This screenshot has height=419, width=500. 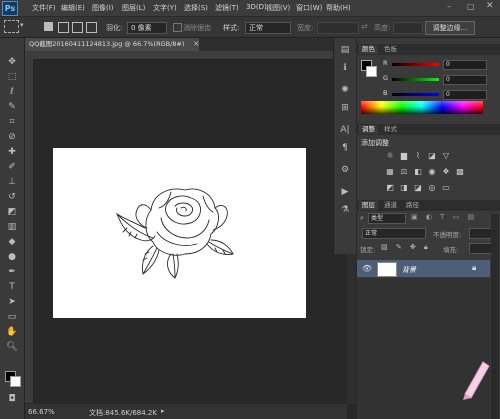 I want to click on selective-color-icon: ◎, so click(x=432, y=187).